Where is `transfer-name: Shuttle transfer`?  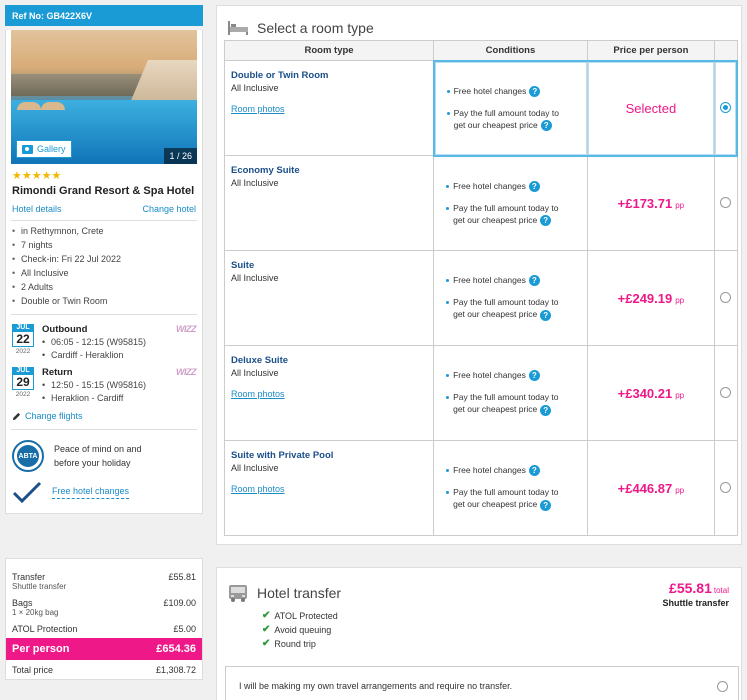 transfer-name: Shuttle transfer is located at coordinates (695, 603).